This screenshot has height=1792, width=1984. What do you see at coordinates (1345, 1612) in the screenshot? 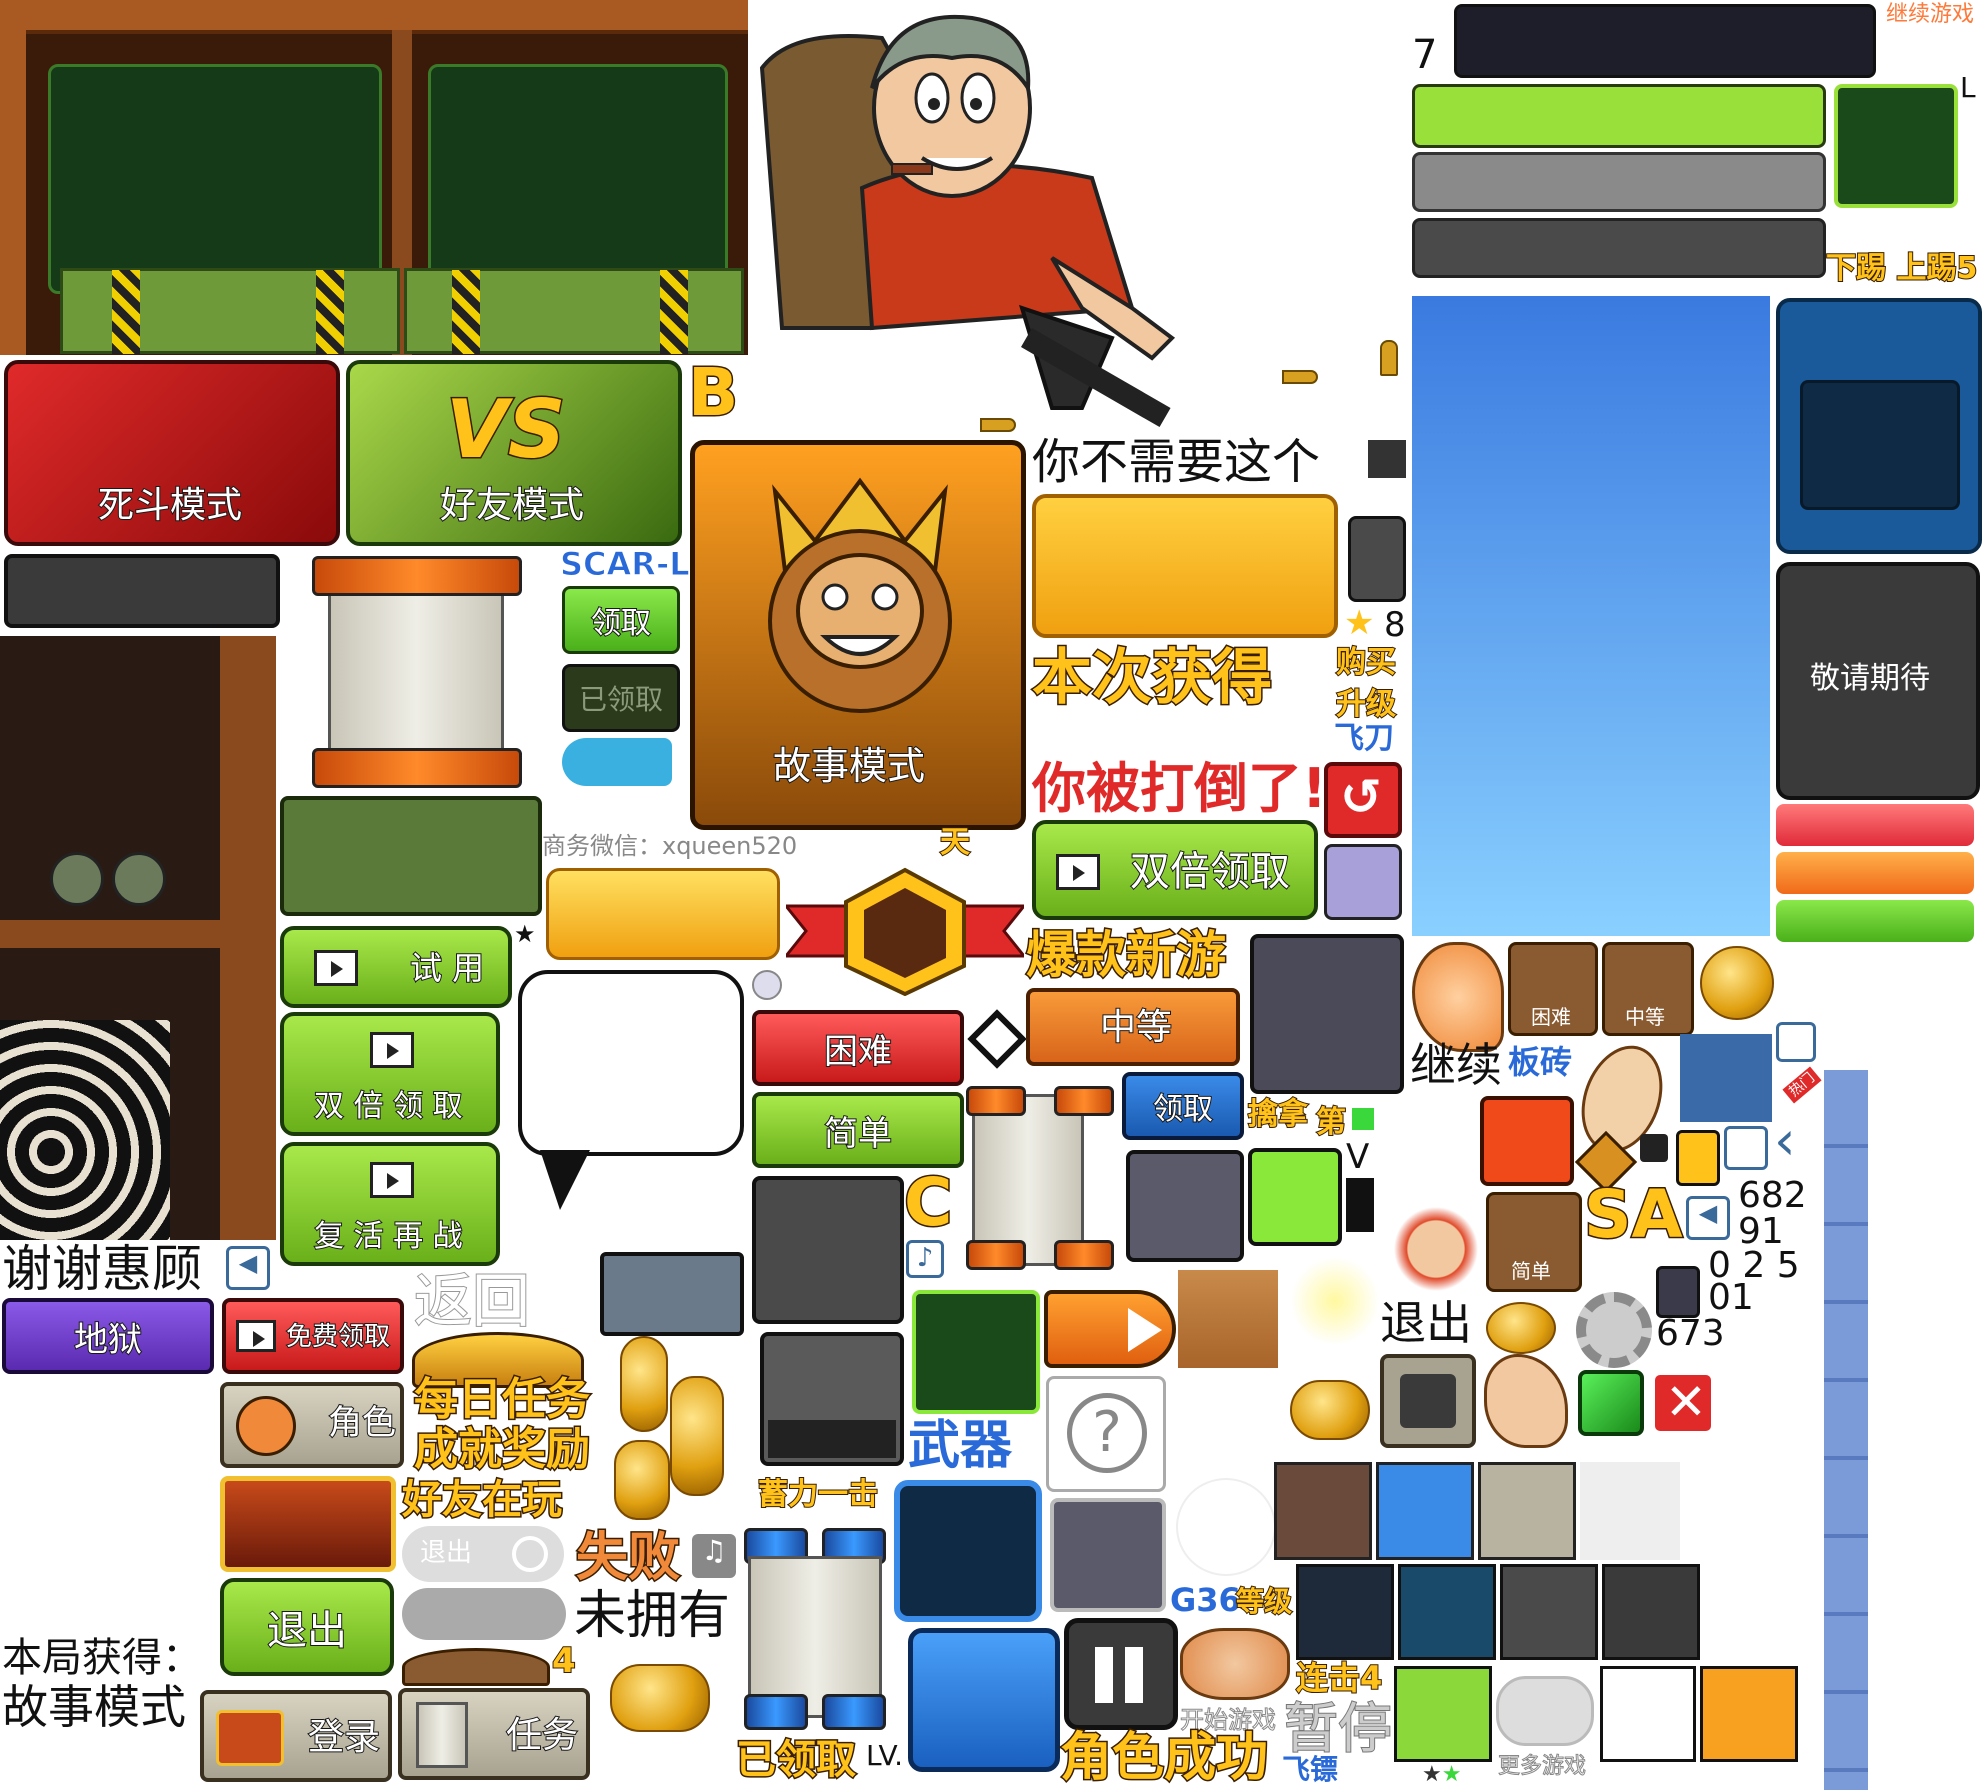
I see `swatch-navy` at bounding box center [1345, 1612].